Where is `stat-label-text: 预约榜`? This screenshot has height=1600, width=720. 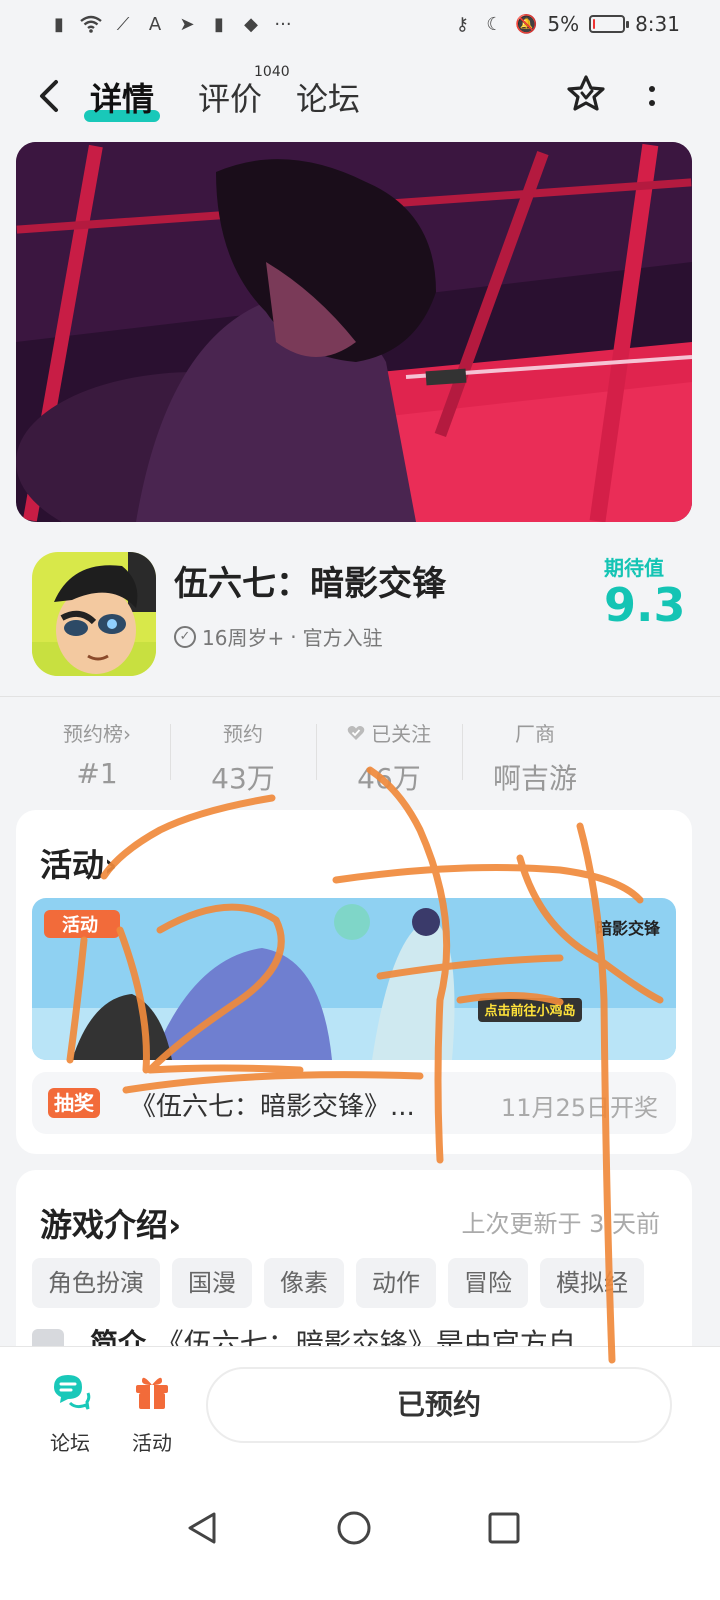
stat-label-text: 预约榜 is located at coordinates (93, 734).